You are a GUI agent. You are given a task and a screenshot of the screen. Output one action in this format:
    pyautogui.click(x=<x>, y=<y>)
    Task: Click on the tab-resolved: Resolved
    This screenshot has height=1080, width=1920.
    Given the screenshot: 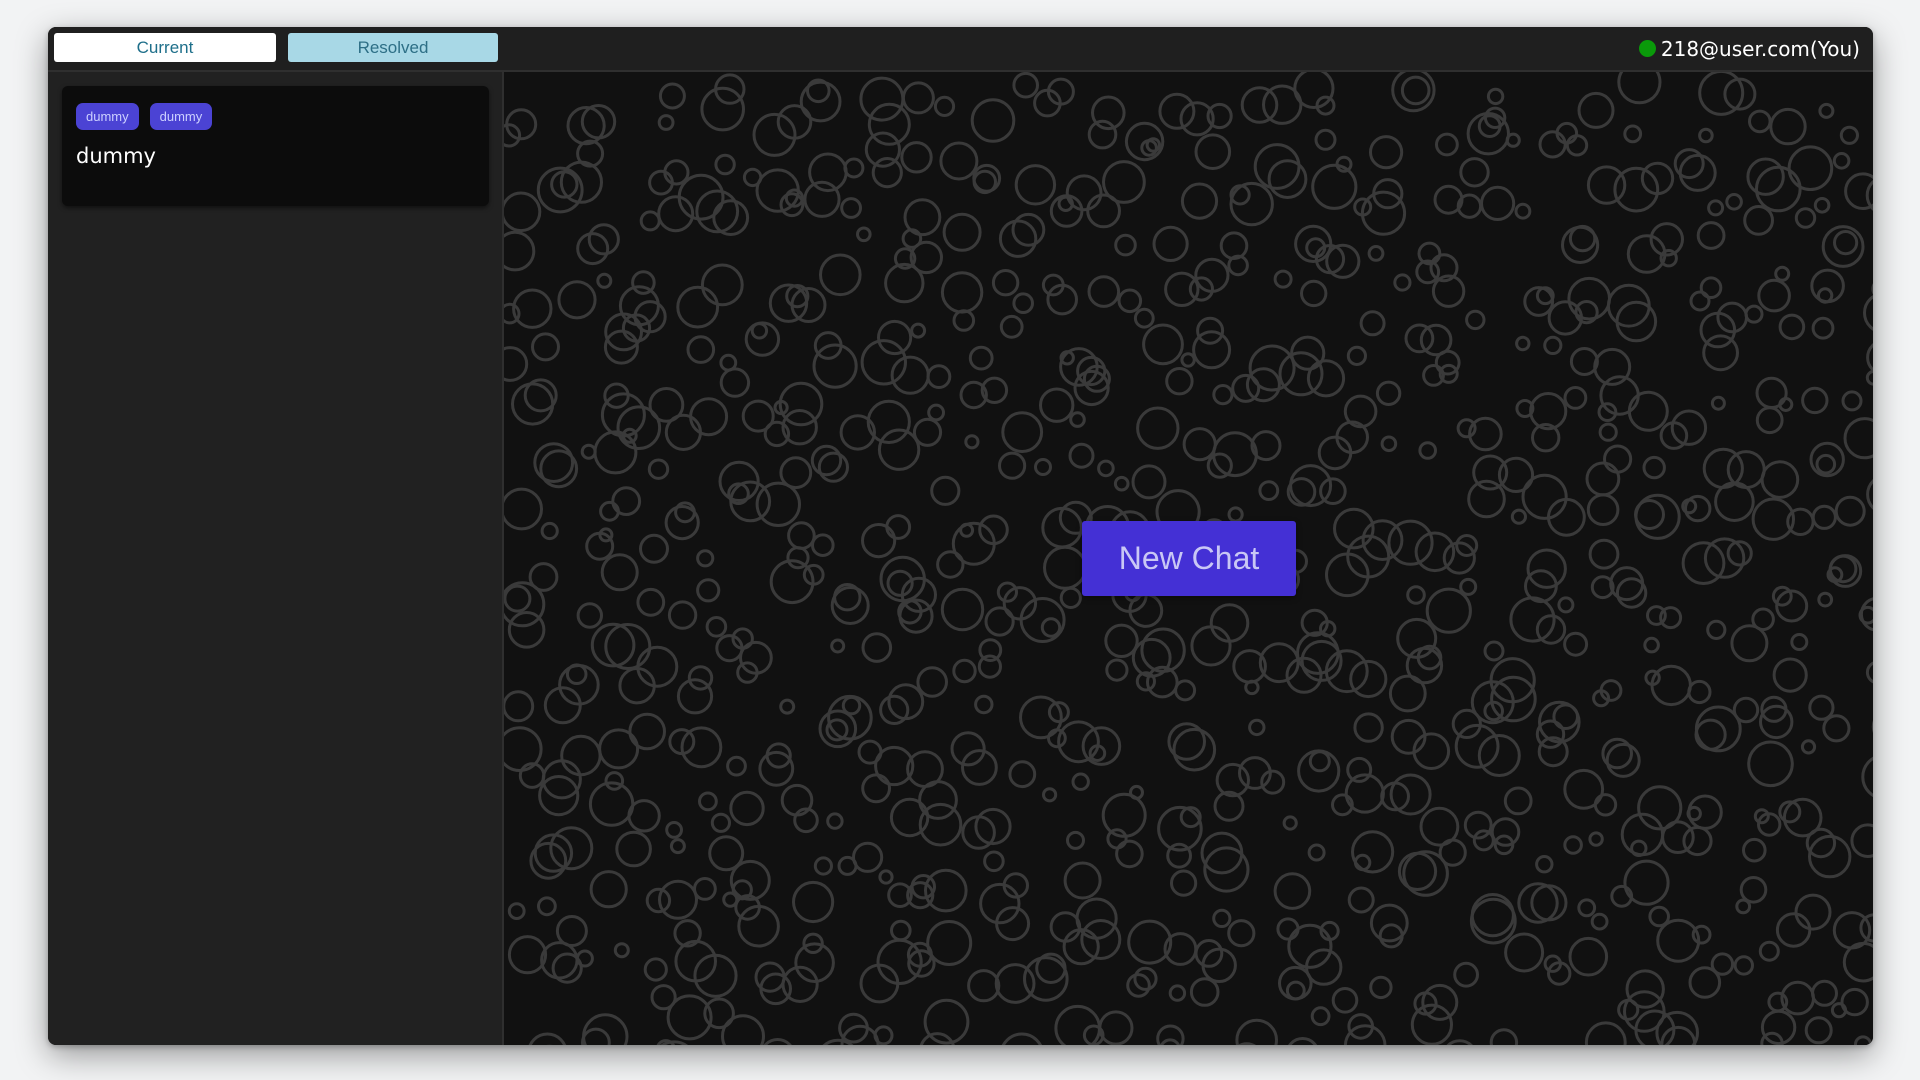 What is the action you would take?
    pyautogui.click(x=393, y=47)
    